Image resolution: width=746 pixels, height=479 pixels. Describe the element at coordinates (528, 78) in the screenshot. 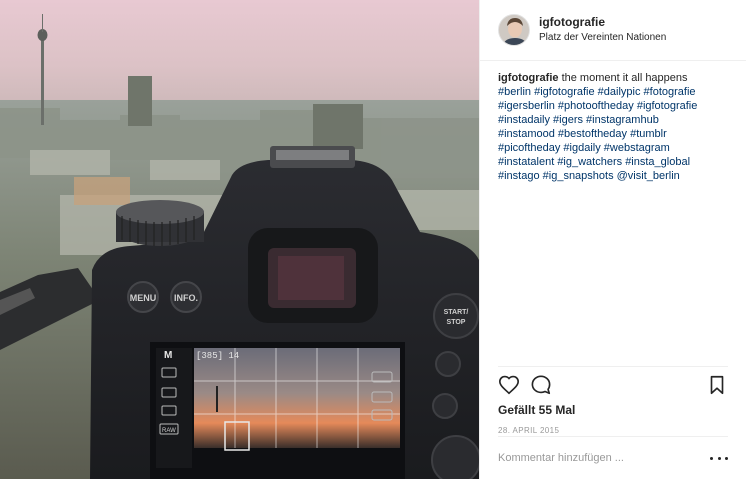

I see `caption-username: igfotografie` at that location.